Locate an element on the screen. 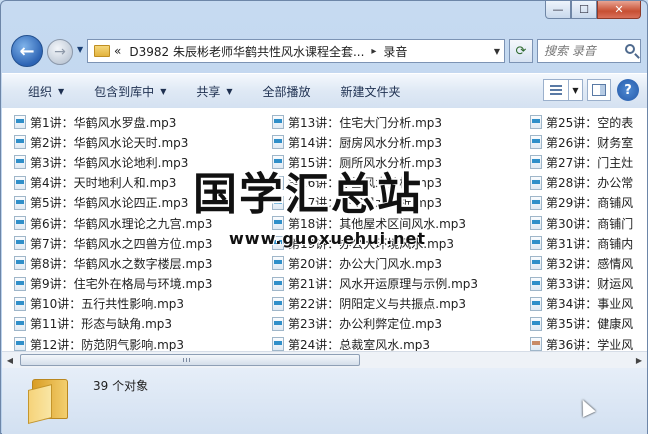 The height and width of the screenshot is (434, 648). change-view-button is located at coordinates (556, 90).